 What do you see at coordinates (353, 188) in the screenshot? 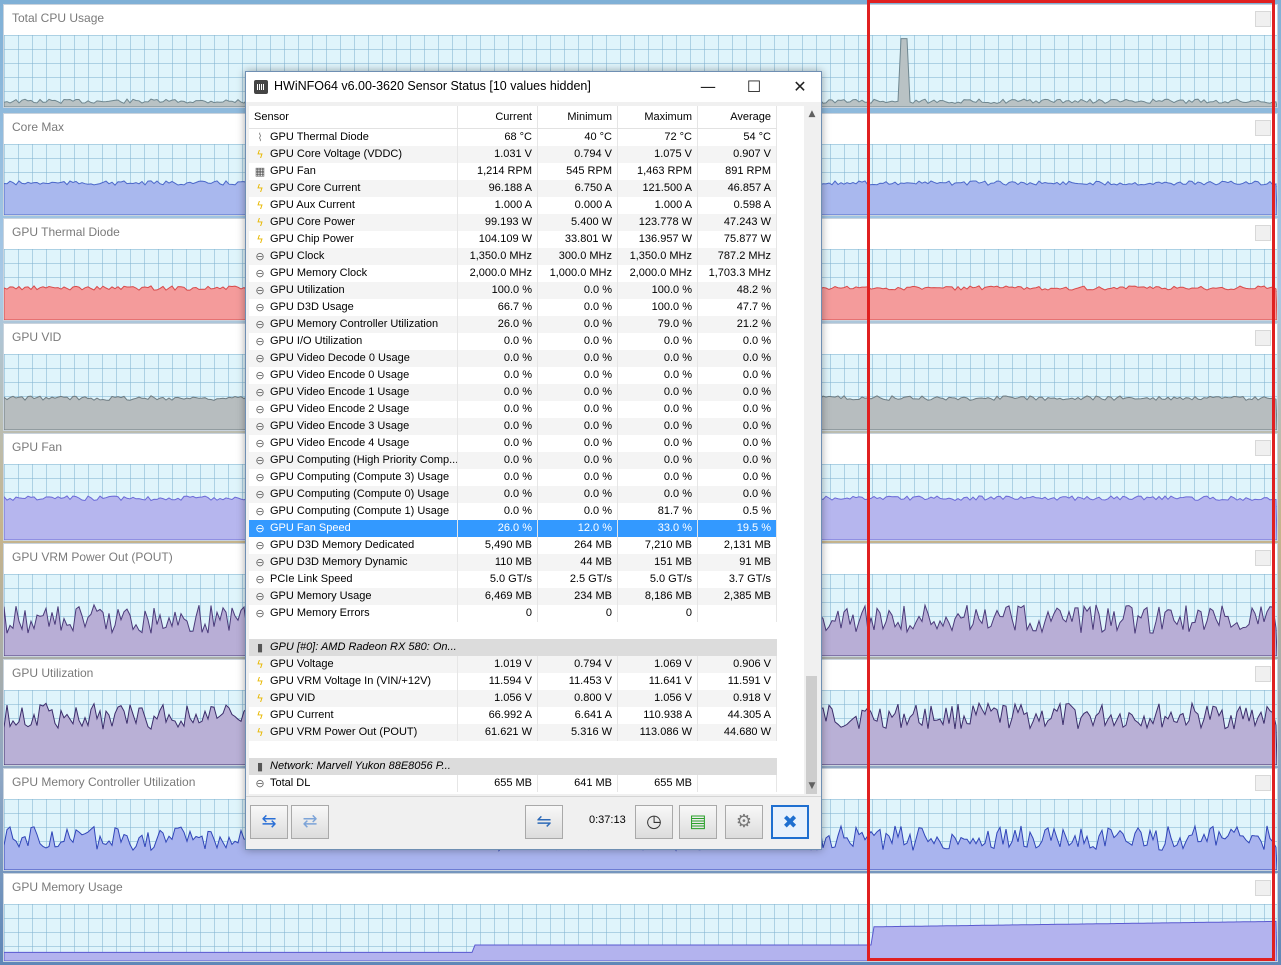
I see `cell-name: GPU Core Current` at bounding box center [353, 188].